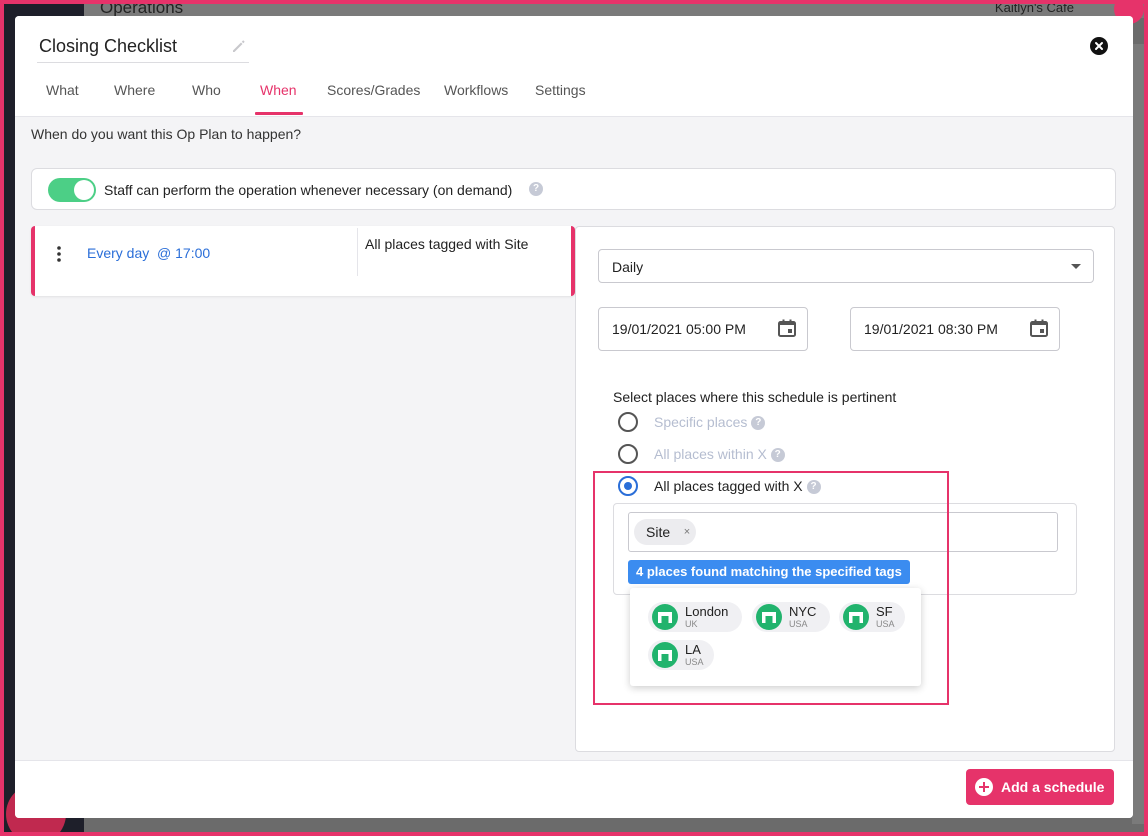 The image size is (1148, 836). I want to click on annotation-highlight-box, so click(771, 588).